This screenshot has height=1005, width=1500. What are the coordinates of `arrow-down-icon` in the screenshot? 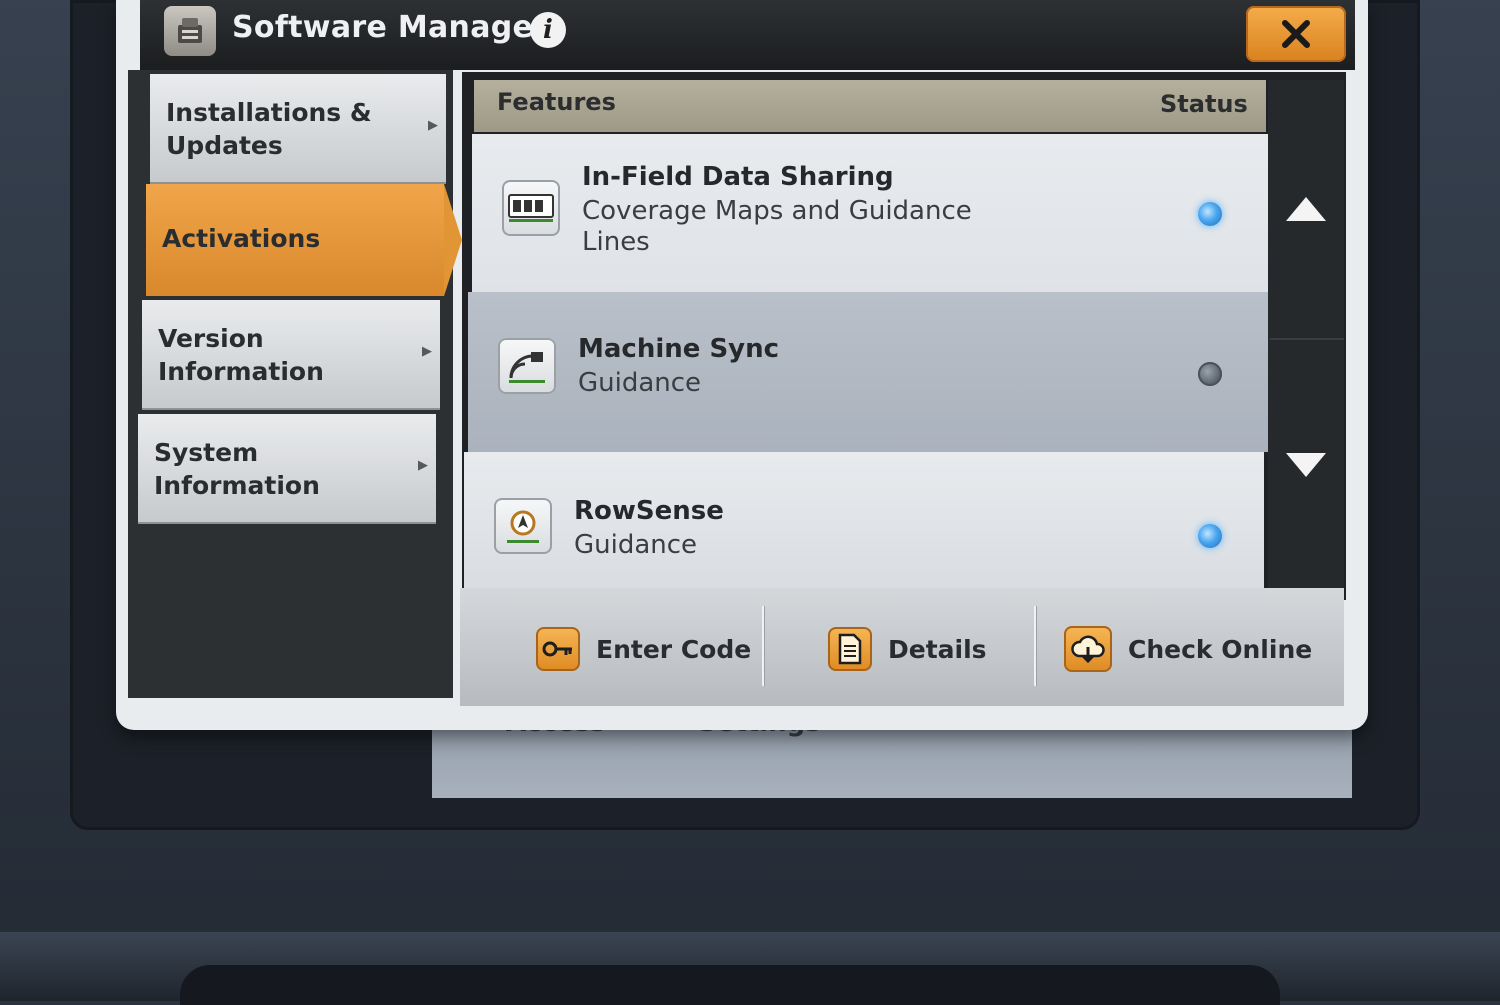 It's located at (1306, 465).